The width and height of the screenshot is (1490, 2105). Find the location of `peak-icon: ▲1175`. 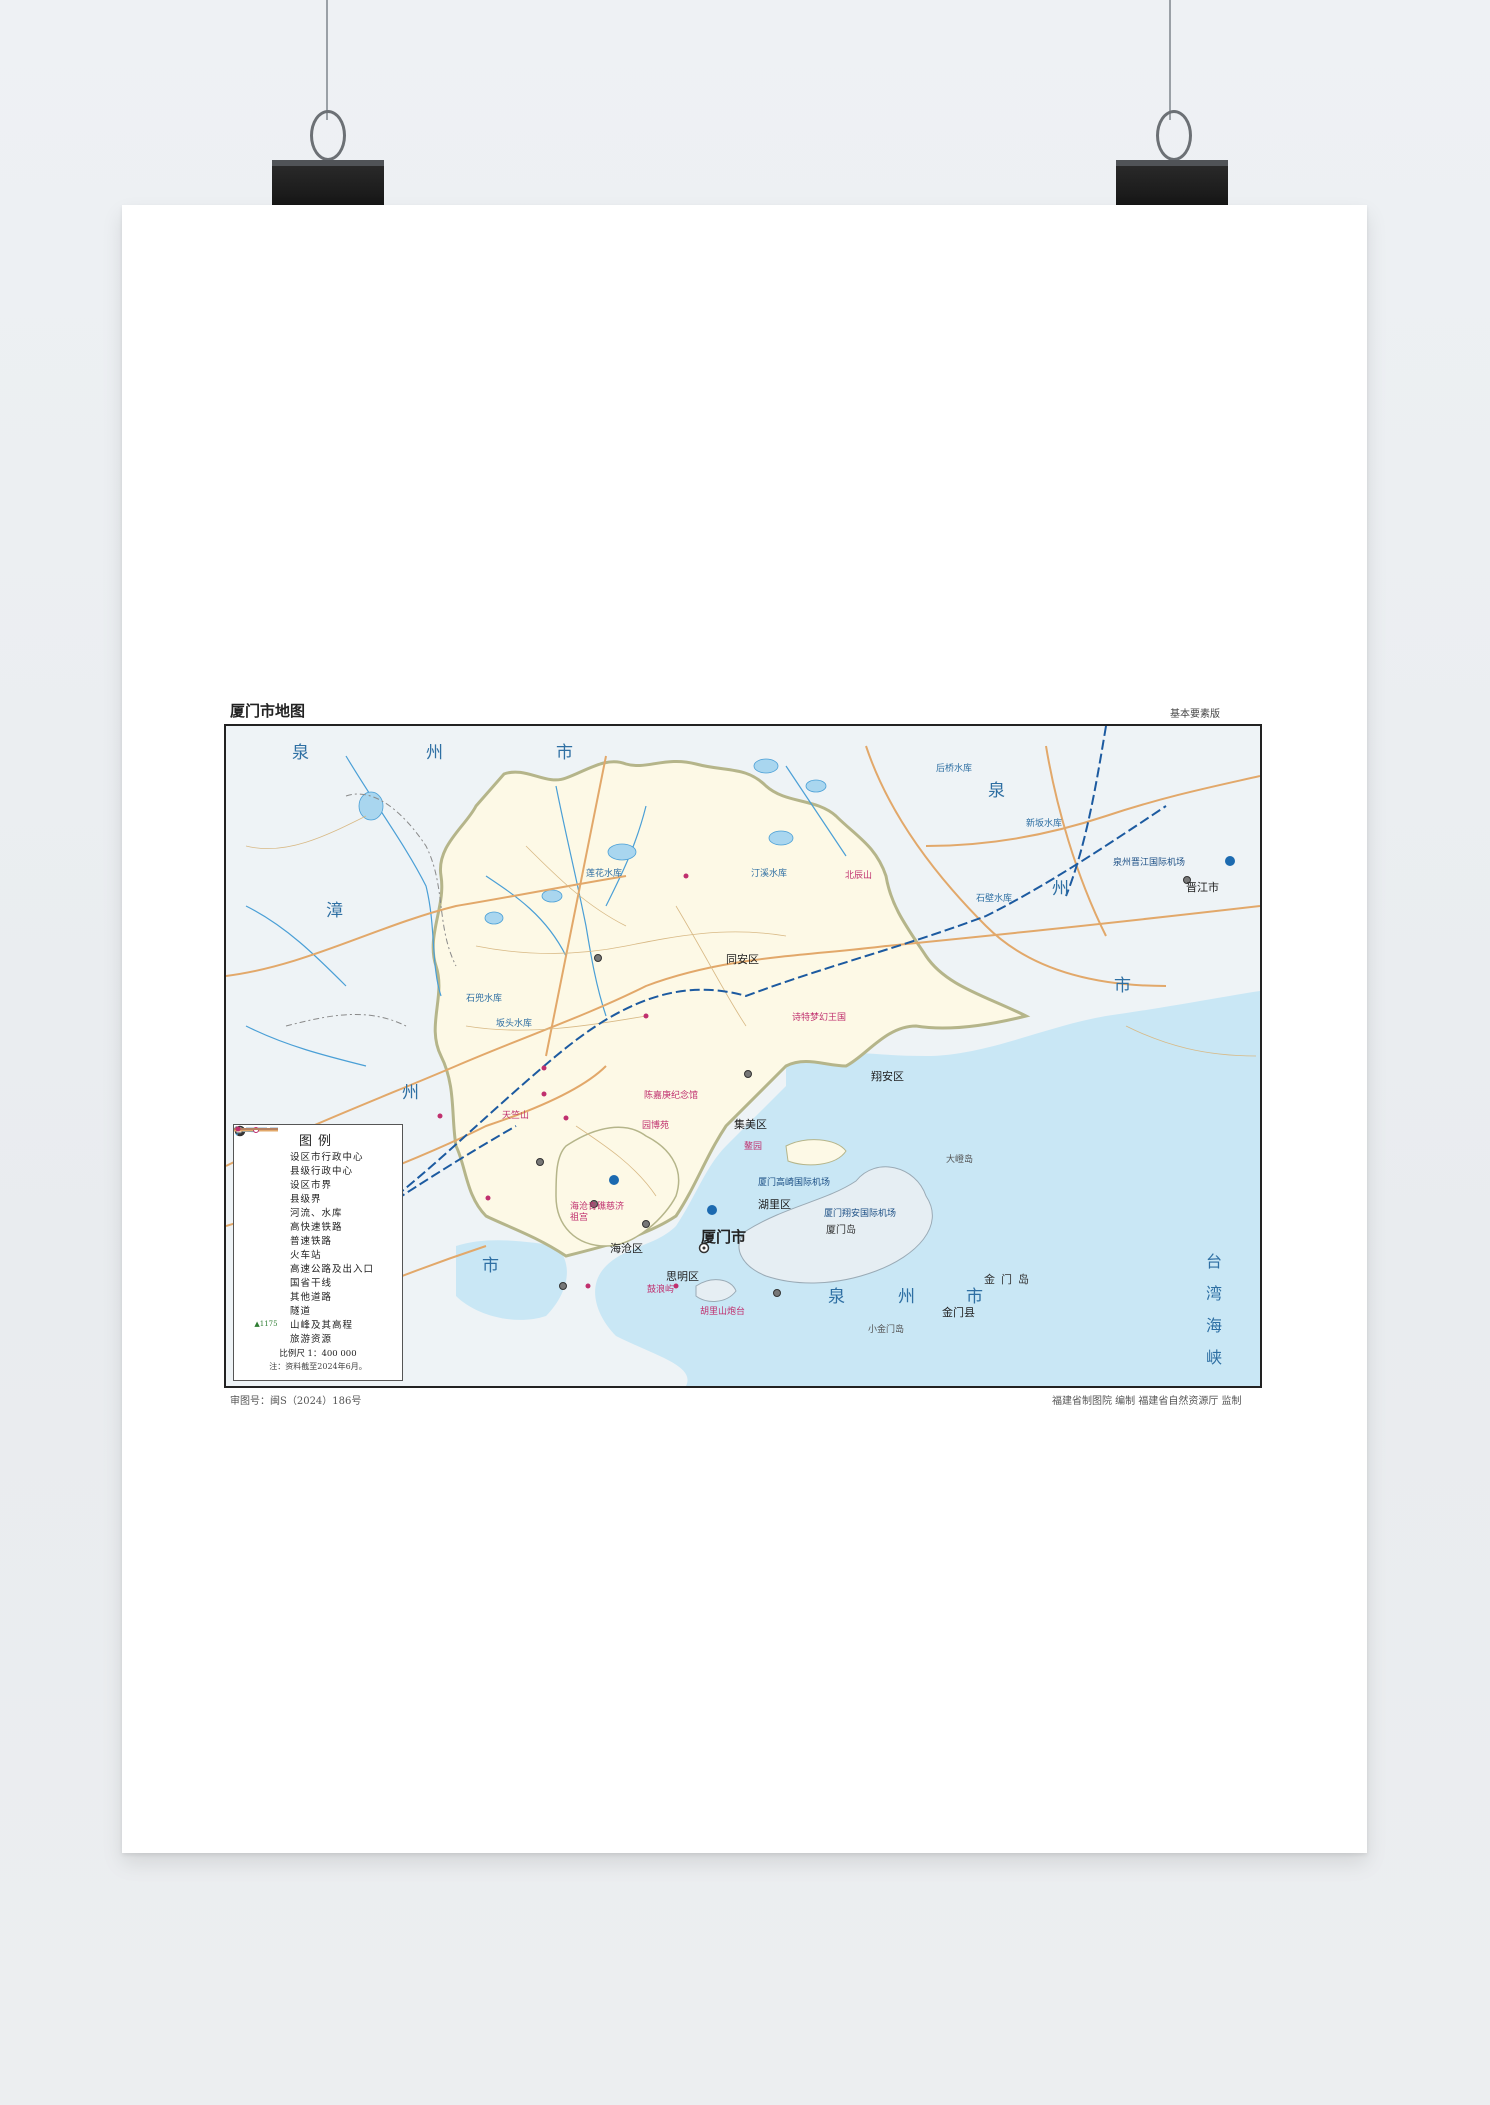

peak-icon: ▲1175 is located at coordinates (266, 1324).